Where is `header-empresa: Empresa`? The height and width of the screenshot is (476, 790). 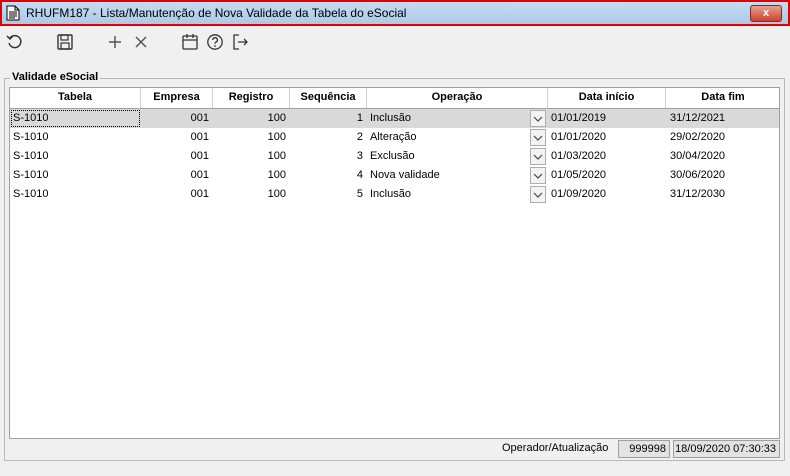
header-empresa: Empresa is located at coordinates (177, 98).